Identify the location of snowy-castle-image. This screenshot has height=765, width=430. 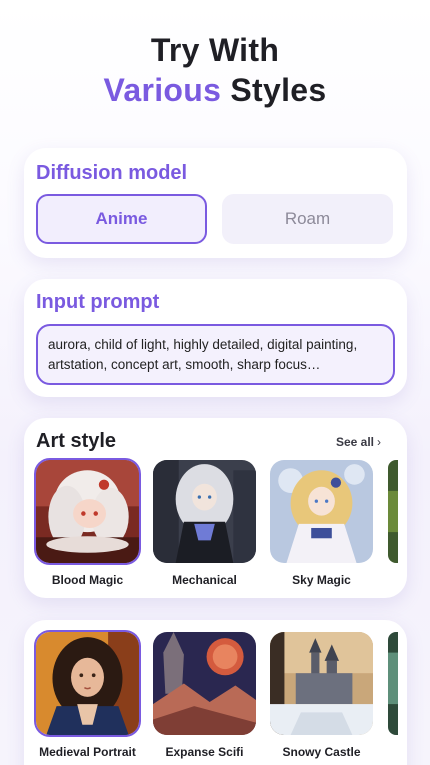
(321, 683).